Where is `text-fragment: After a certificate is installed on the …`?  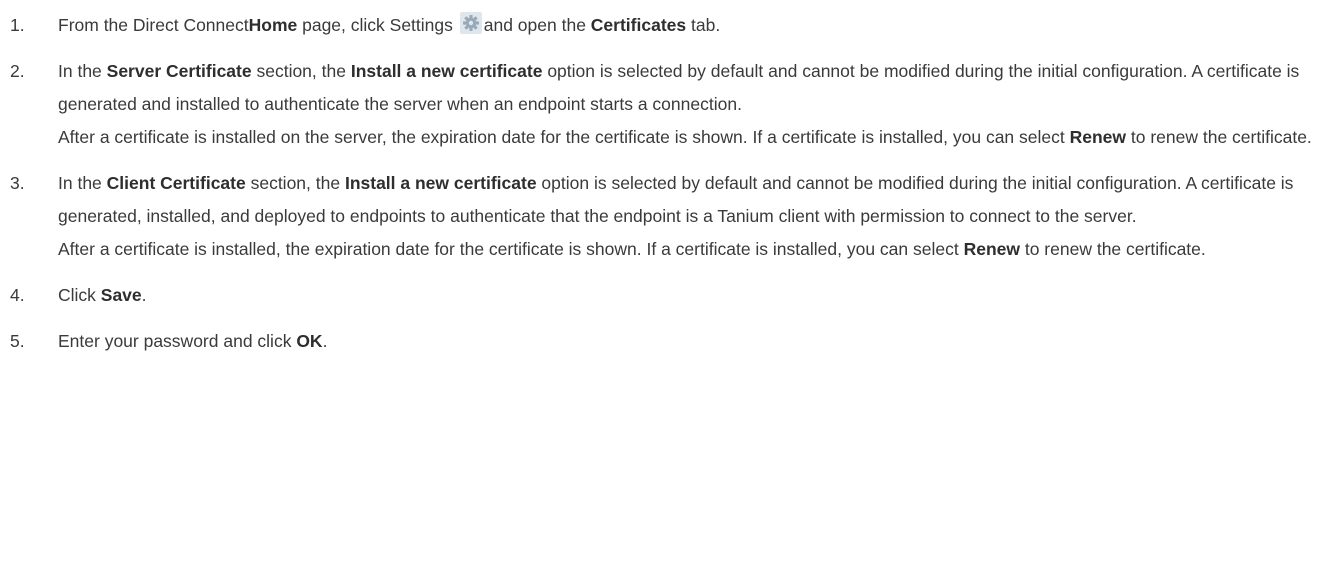 text-fragment: After a certificate is installed on the … is located at coordinates (564, 137).